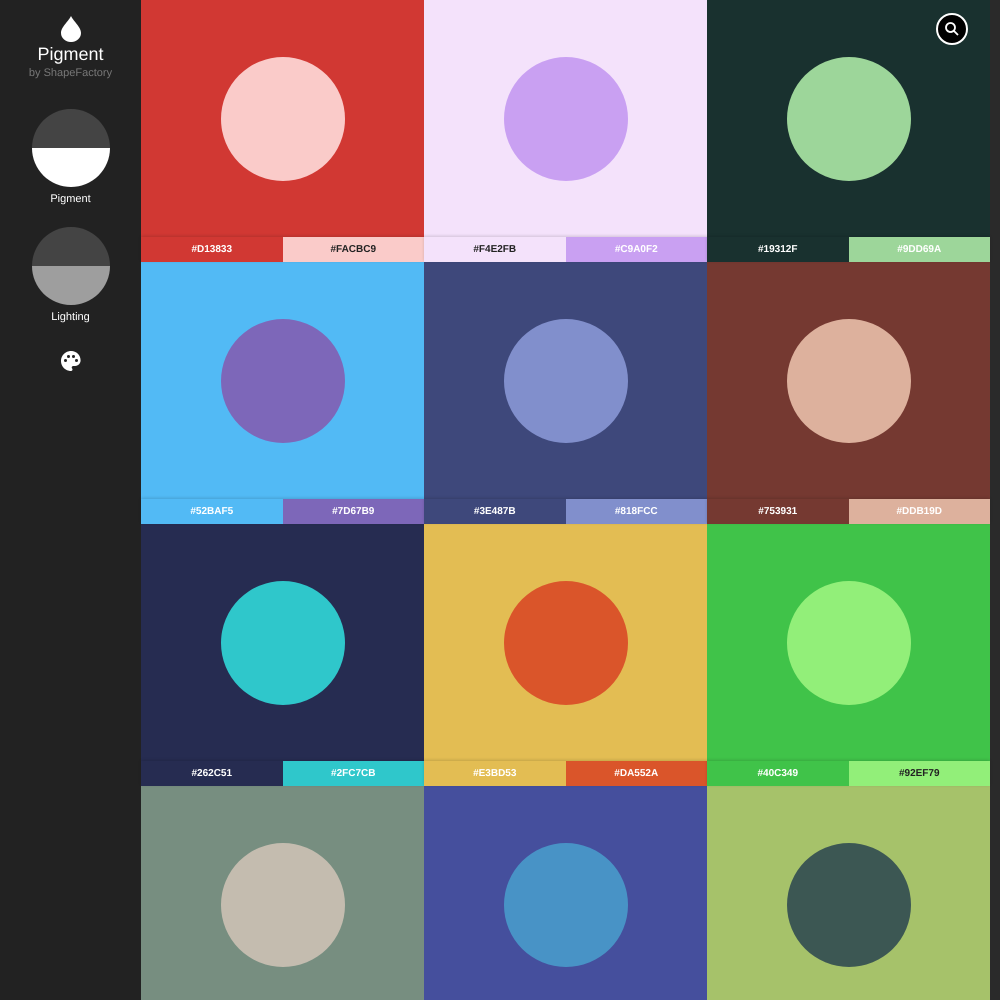 The image size is (1000, 1000). I want to click on hex-label: #F4E2FB, so click(495, 249).